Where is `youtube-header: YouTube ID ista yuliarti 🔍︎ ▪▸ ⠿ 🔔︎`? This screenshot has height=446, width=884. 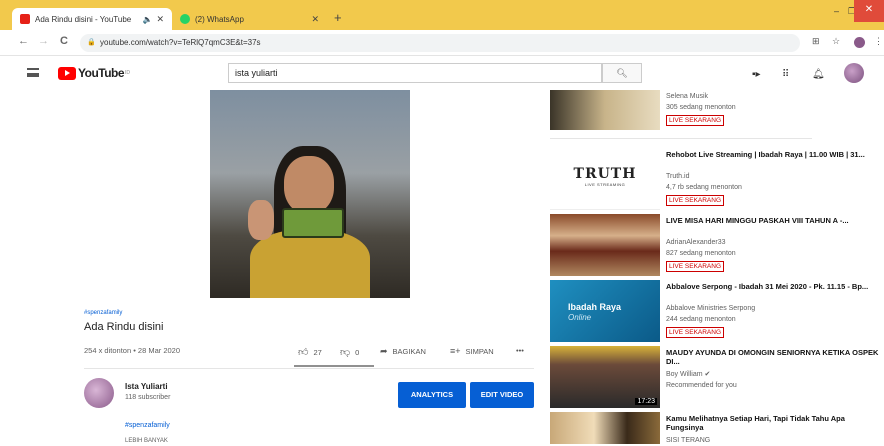
youtube-header: YouTube ID ista yuliarti 🔍︎ ▪▸ ⠿ 🔔︎ is located at coordinates (442, 73).